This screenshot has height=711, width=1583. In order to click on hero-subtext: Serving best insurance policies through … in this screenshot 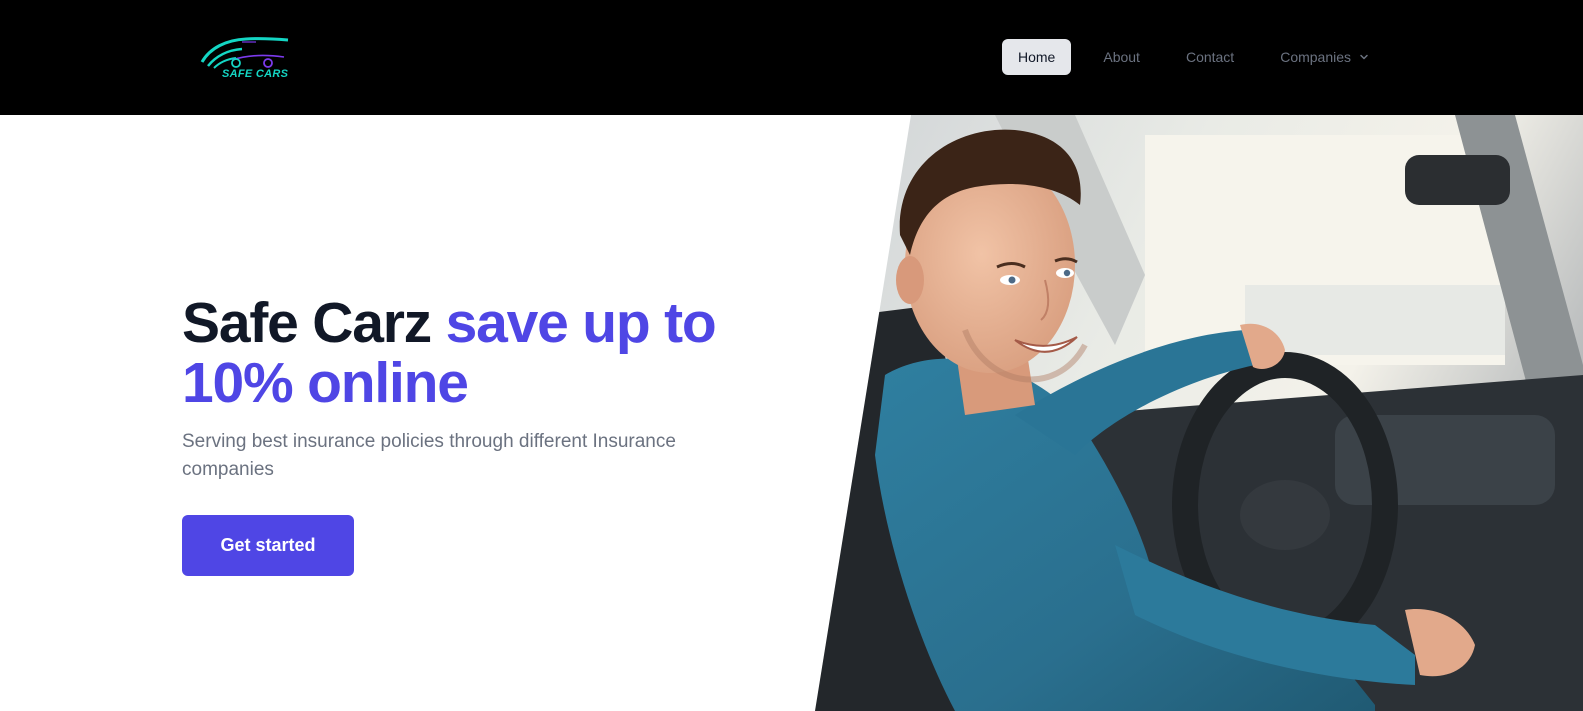, I will do `click(429, 455)`.